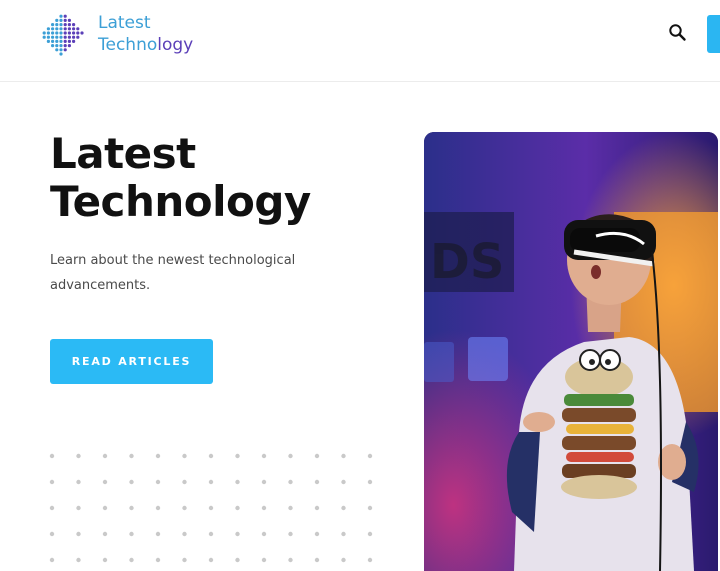 This screenshot has width=720, height=571. Describe the element at coordinates (145, 34) in the screenshot. I see `logo-wordmark: Latest Technology` at that location.